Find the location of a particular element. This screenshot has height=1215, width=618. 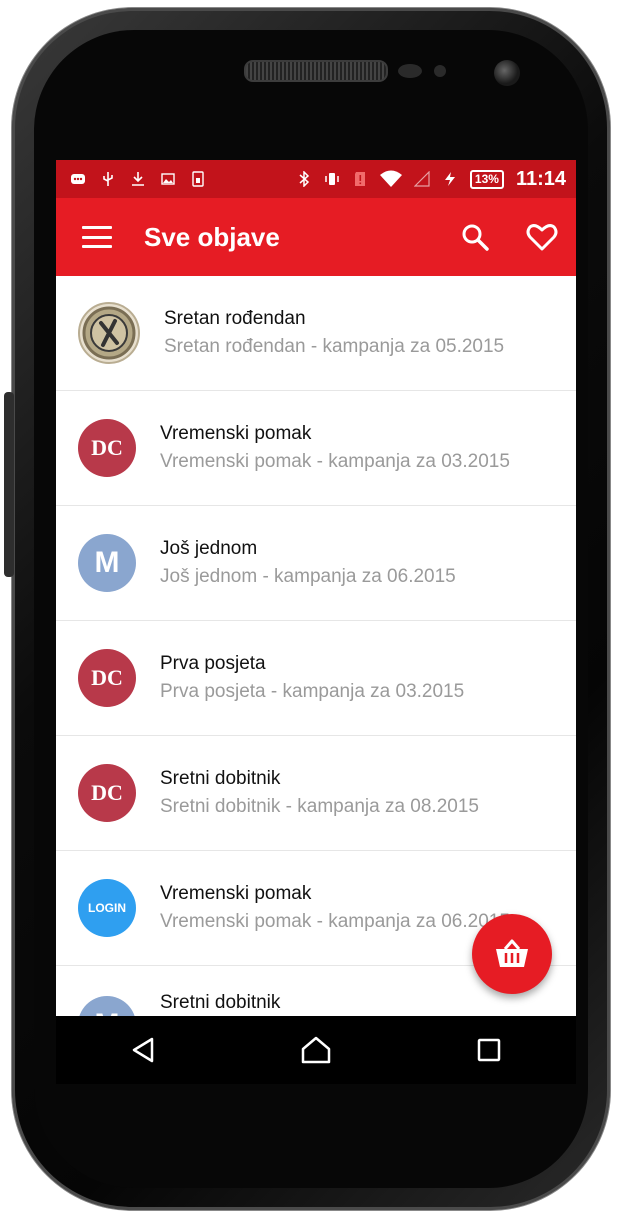

post-subtitle: Još jednom - kampanja za 06.2015 is located at coordinates (308, 576).